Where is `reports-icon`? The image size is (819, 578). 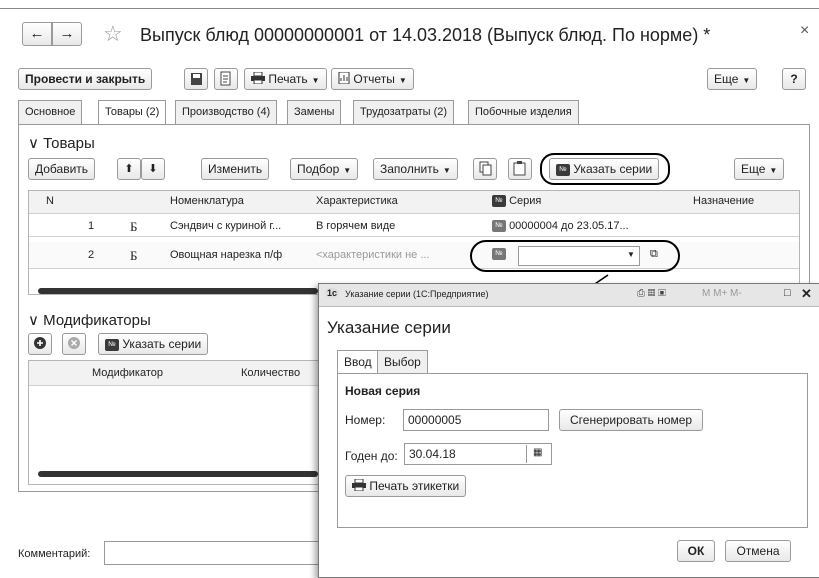
reports-icon is located at coordinates (344, 78).